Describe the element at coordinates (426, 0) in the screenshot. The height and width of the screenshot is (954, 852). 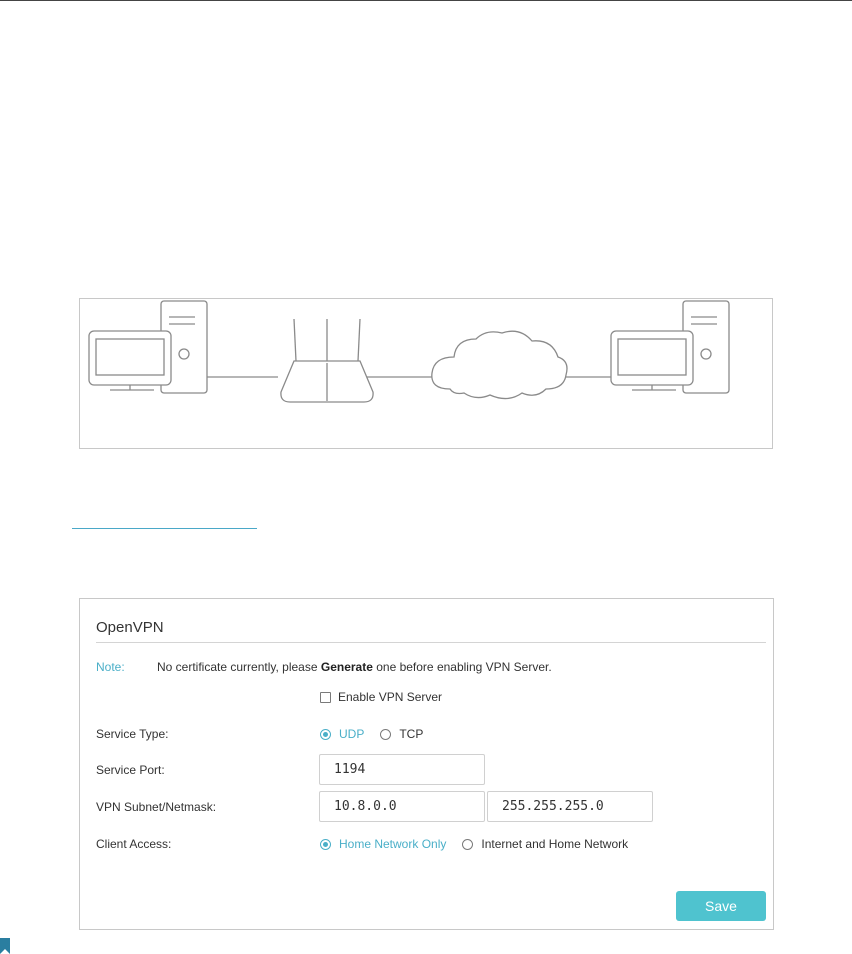
I see `top-rule` at that location.